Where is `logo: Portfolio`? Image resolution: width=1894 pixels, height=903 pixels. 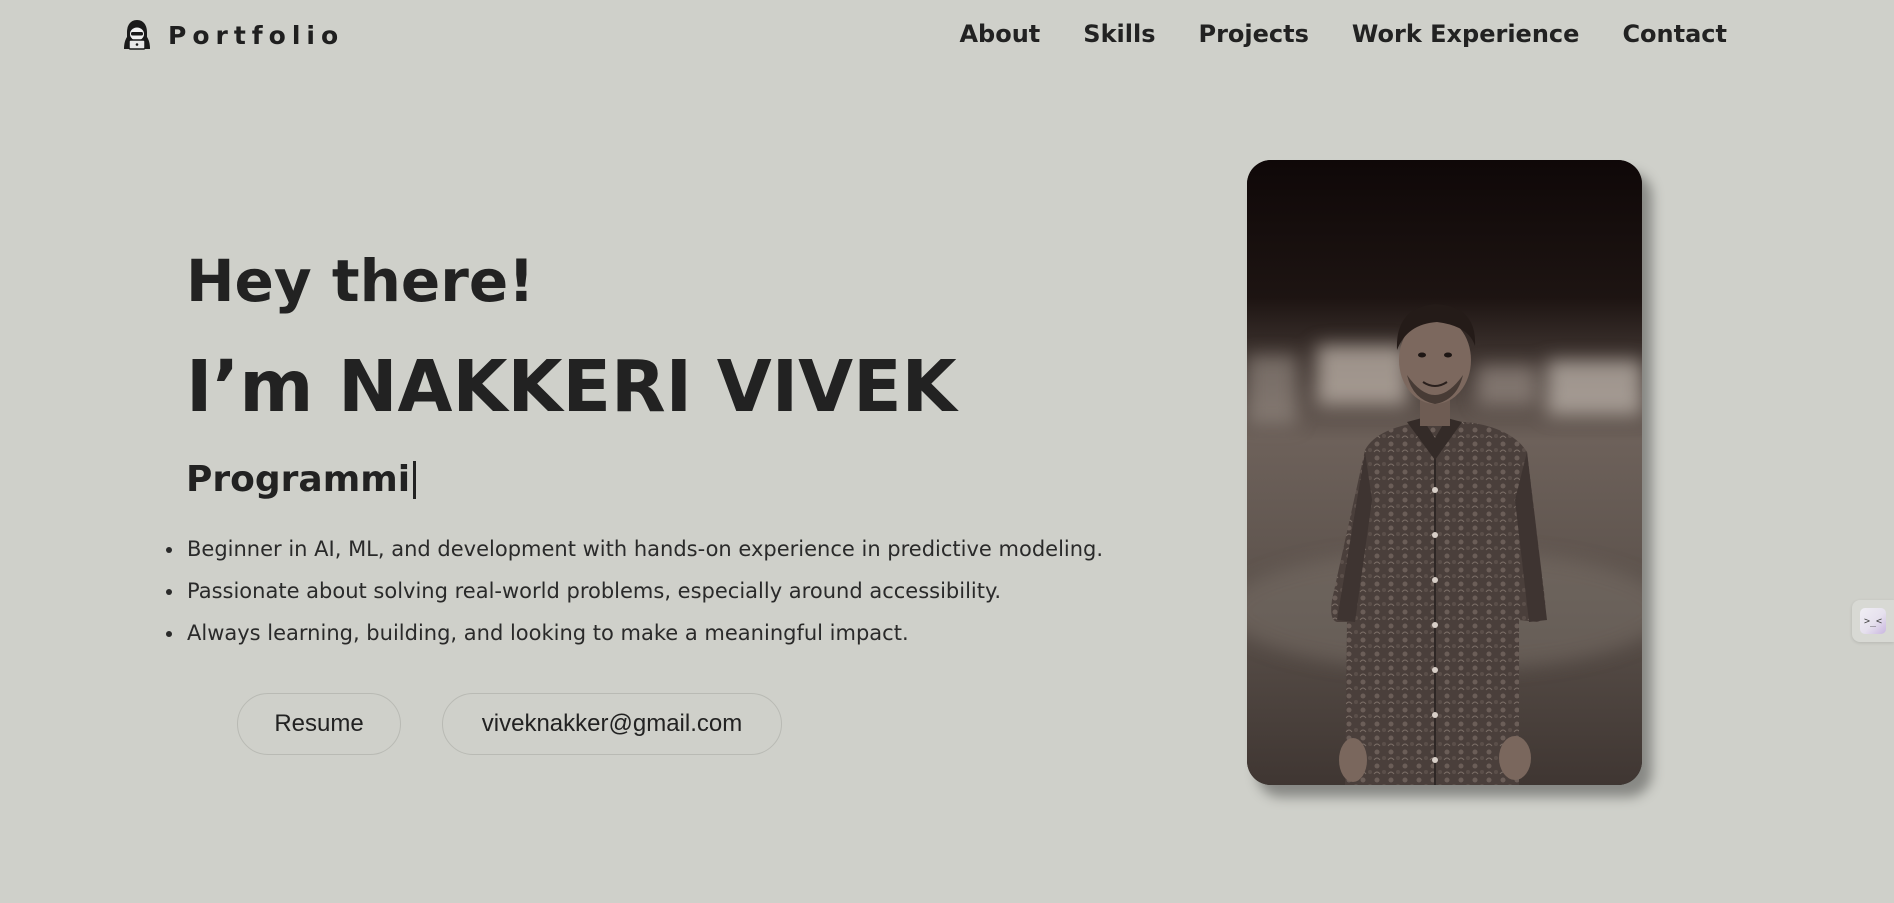
logo: Portfolio is located at coordinates (232, 35).